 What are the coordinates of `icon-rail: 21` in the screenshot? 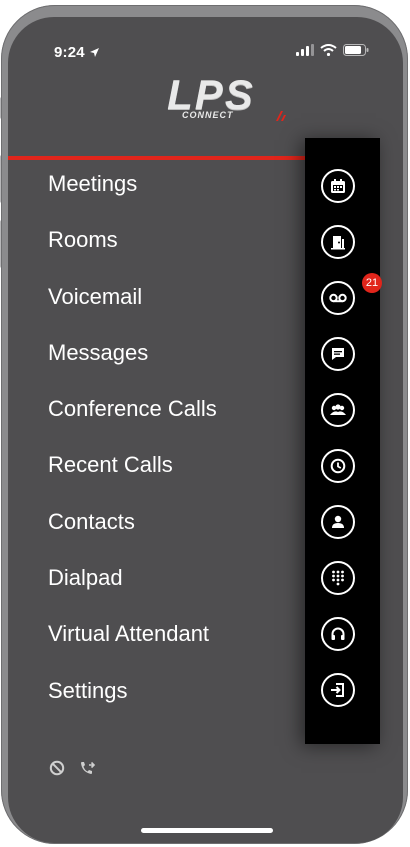 It's located at (343, 441).